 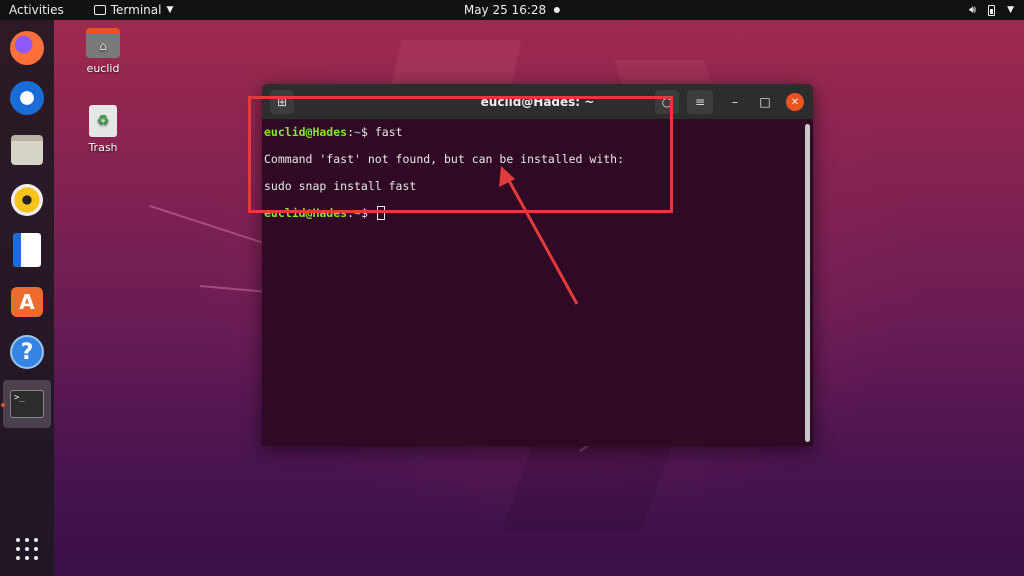 I want to click on battery-icon, so click(x=992, y=10).